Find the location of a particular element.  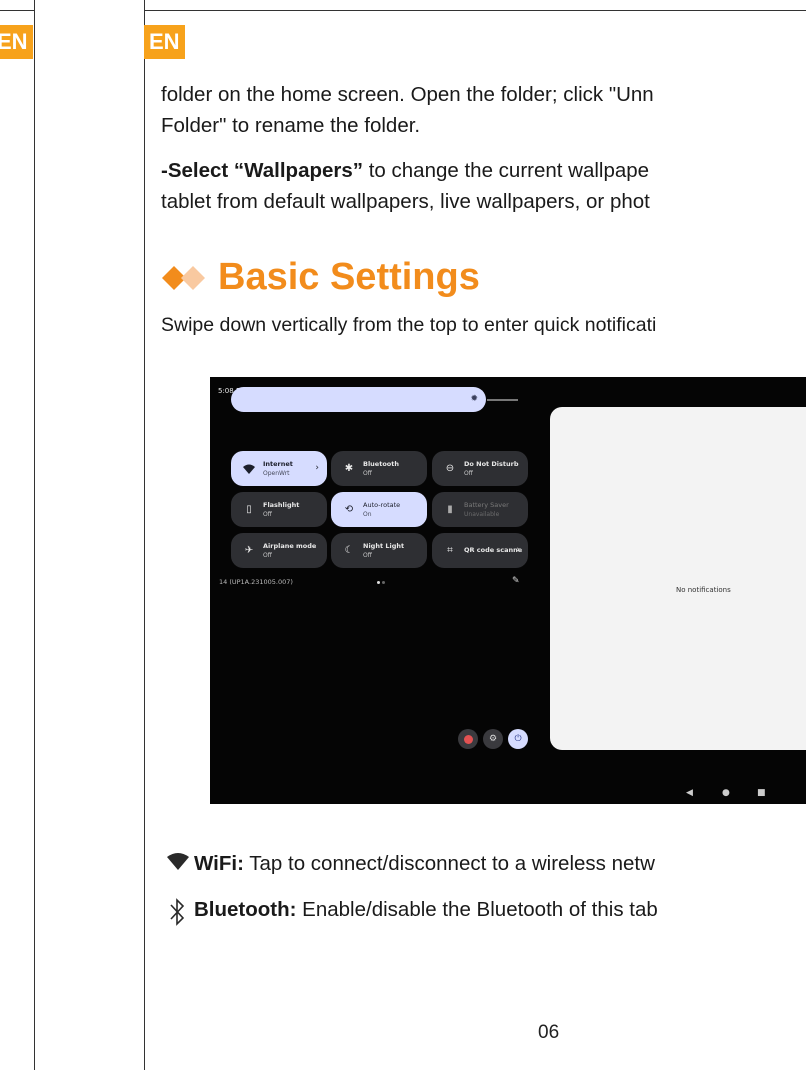

language-badge: EN is located at coordinates (164, 42).